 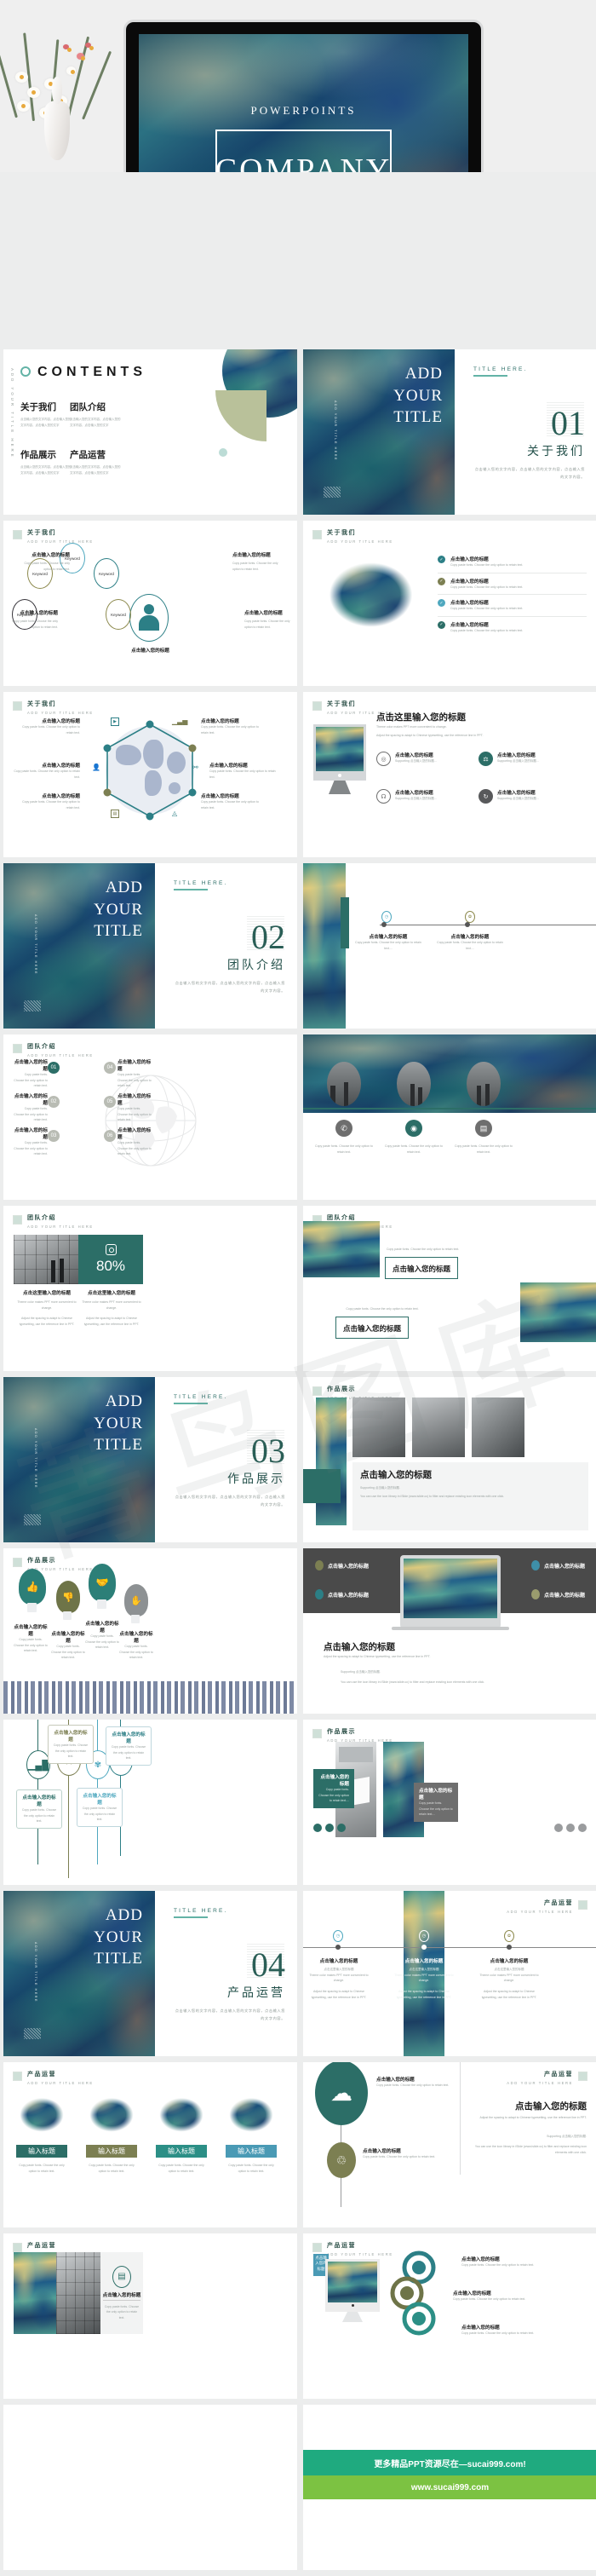 What do you see at coordinates (341, 1389) in the screenshot?
I see `header-title: 作品展示` at bounding box center [341, 1389].